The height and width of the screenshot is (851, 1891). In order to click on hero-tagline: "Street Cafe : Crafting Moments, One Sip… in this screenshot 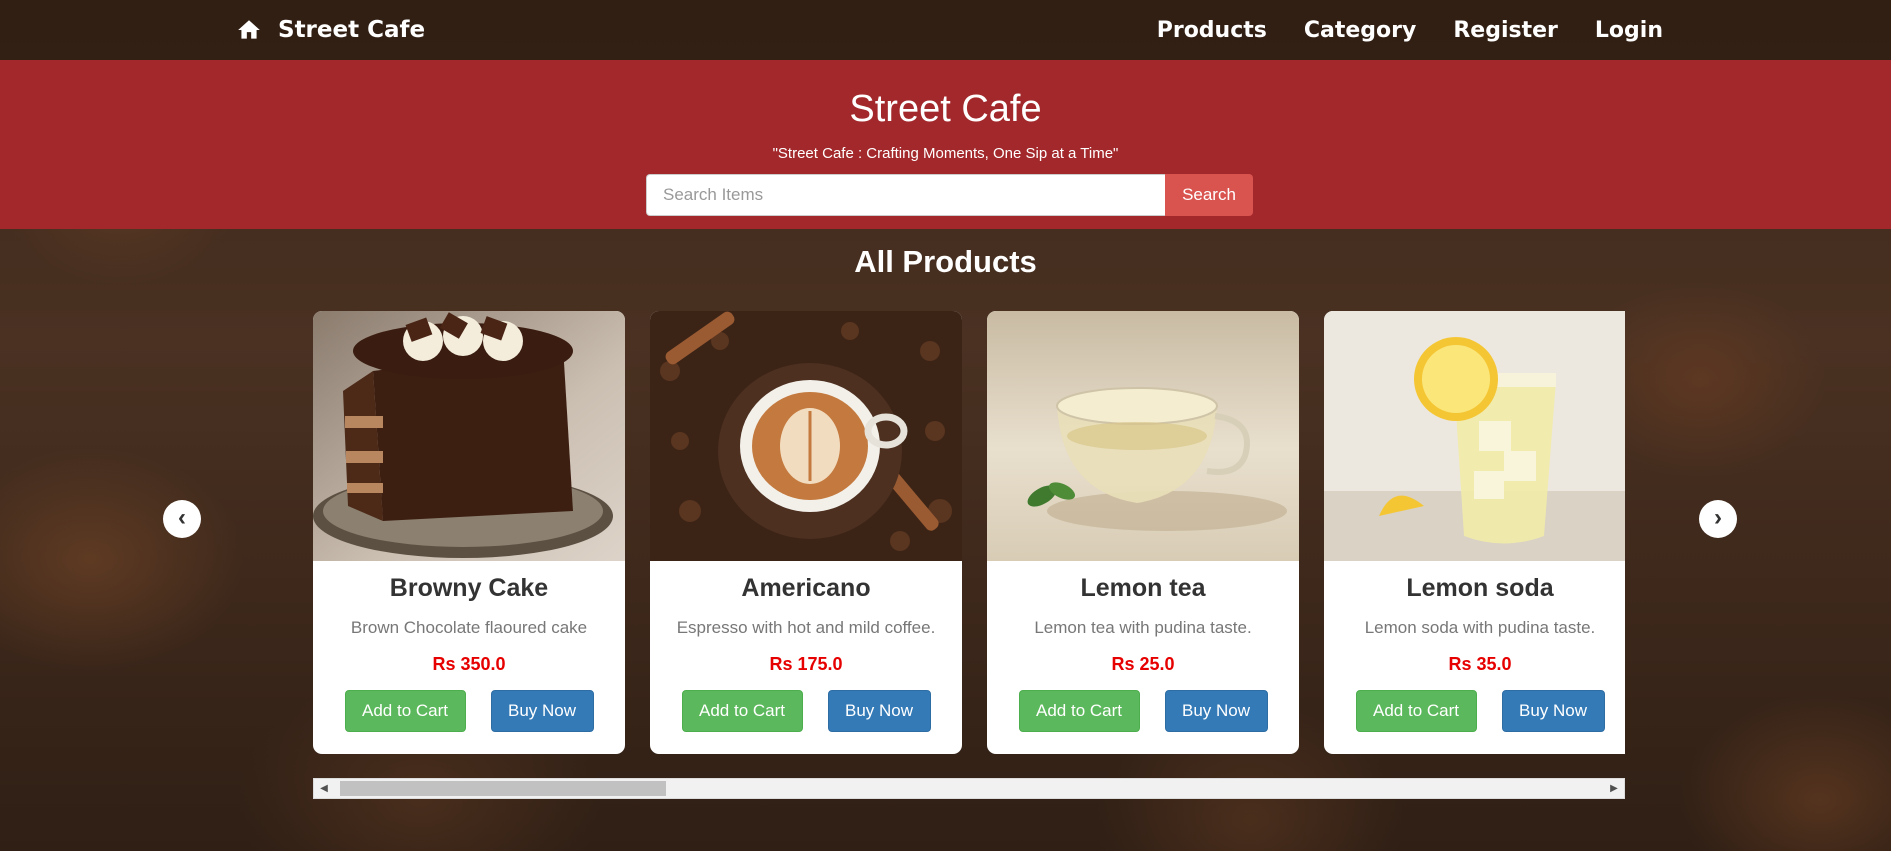, I will do `click(945, 153)`.